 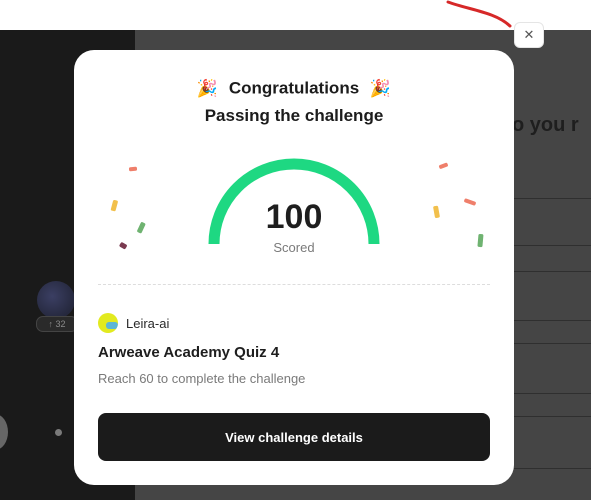 I want to click on section-divider, so click(x=294, y=284).